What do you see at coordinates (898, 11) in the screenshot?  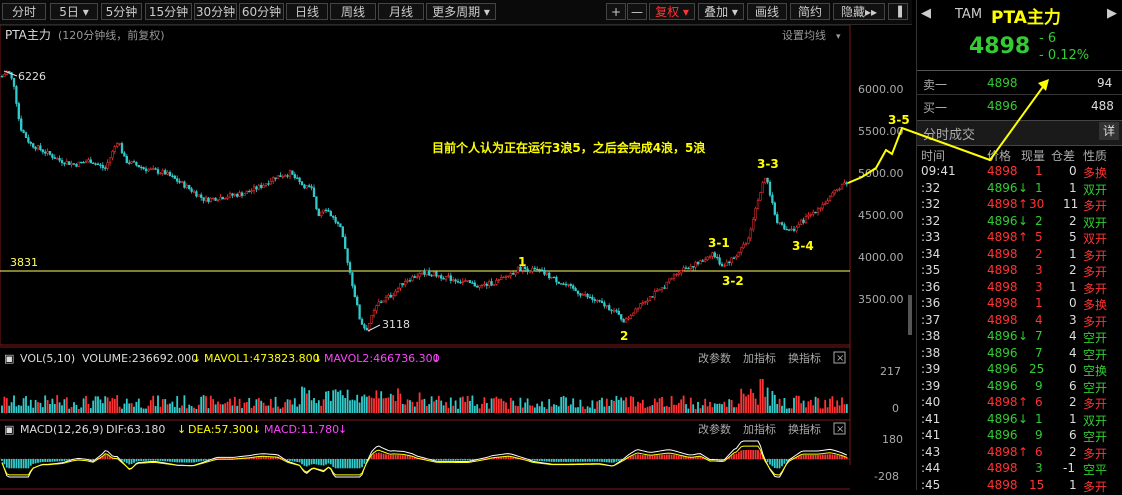 I see `panel-toggle-icon: ▐` at bounding box center [898, 11].